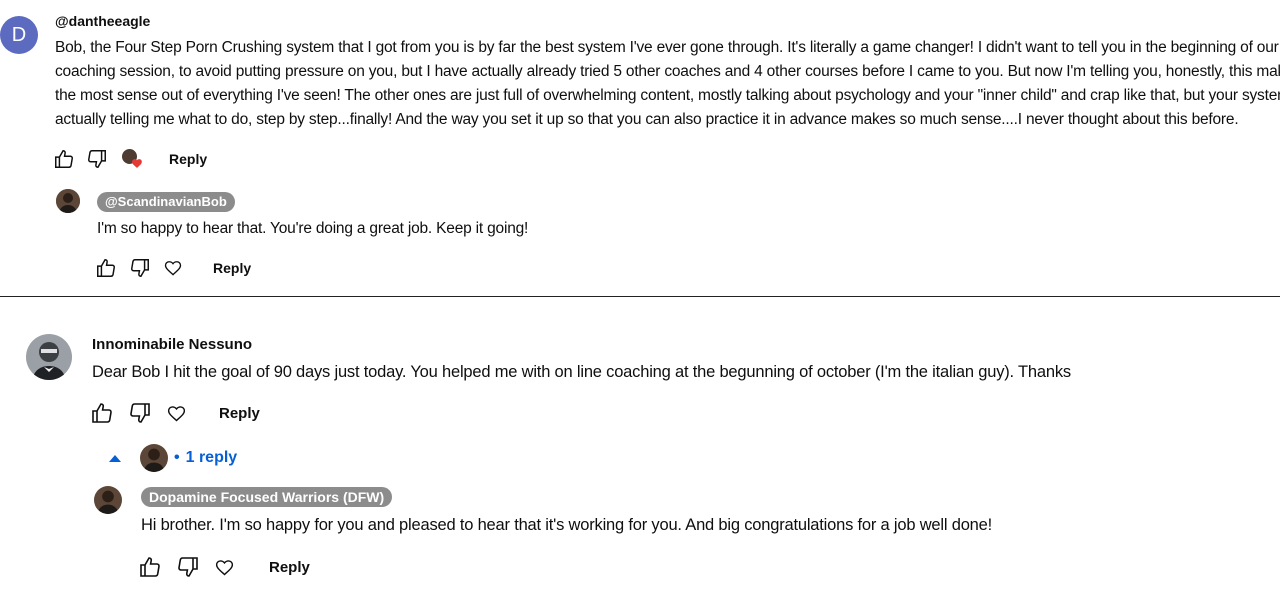 The width and height of the screenshot is (1280, 595). I want to click on avatar: D, so click(19, 35).